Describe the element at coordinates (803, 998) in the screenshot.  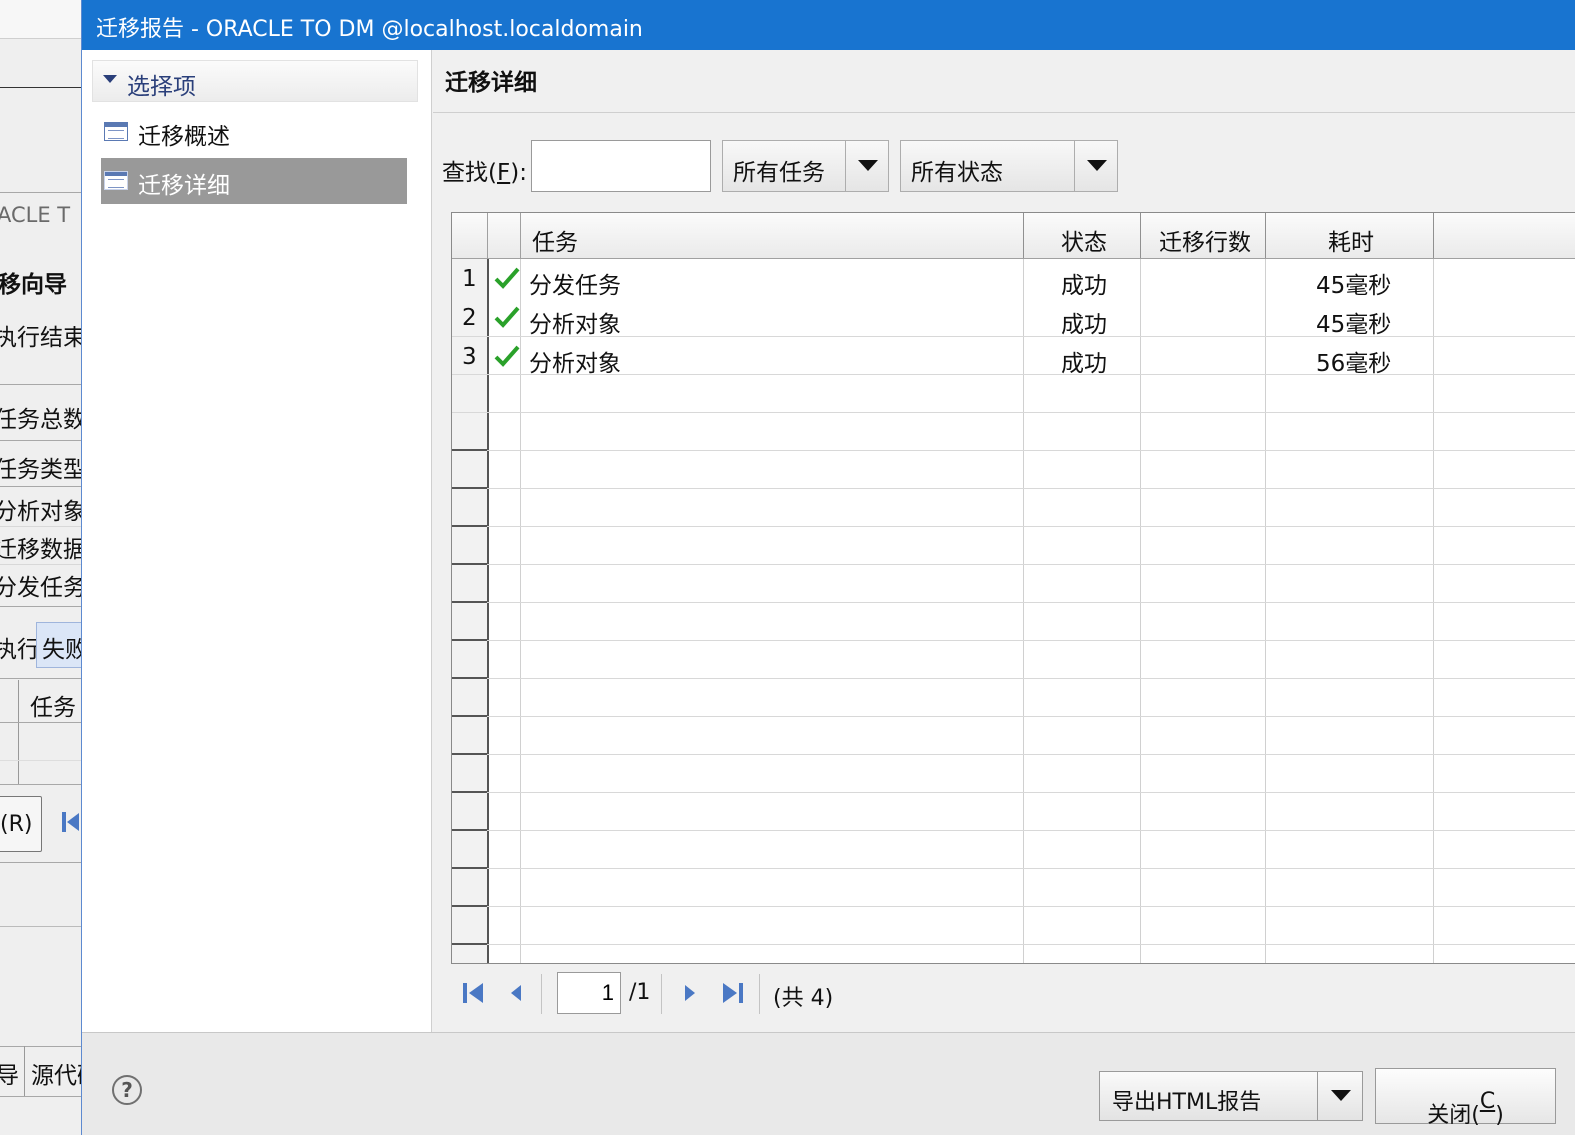
I see `record-count: (共 4)` at that location.